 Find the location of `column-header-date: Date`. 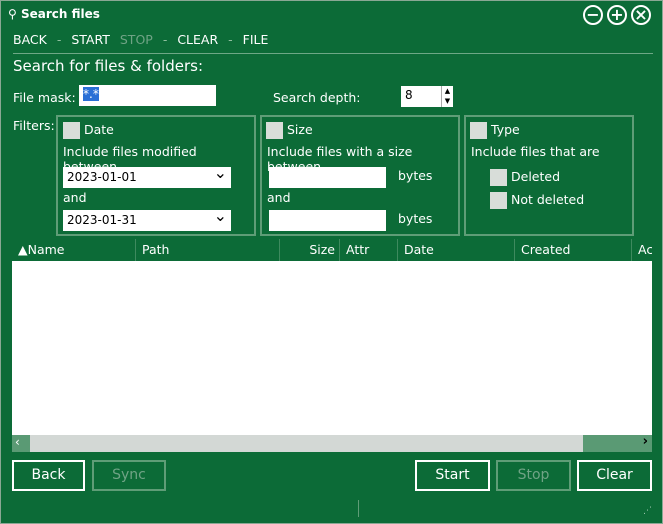

column-header-date: Date is located at coordinates (456, 250).